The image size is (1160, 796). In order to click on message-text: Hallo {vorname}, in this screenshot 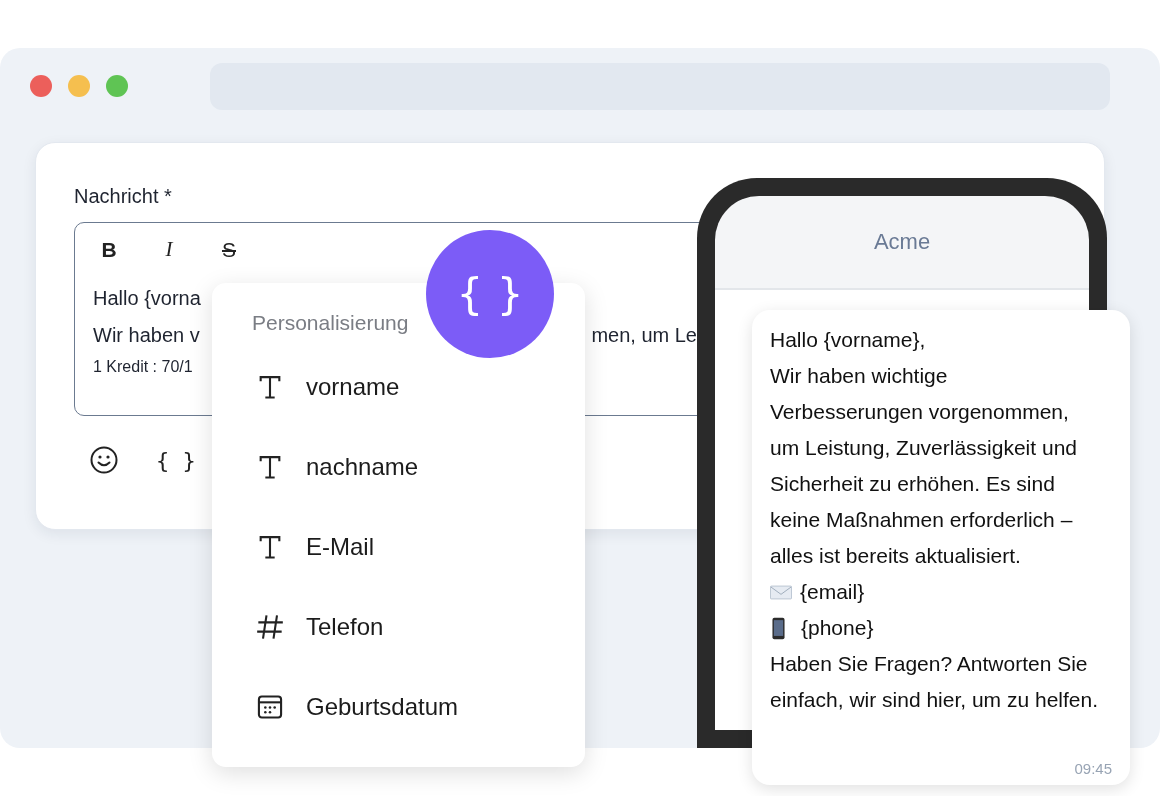, I will do `click(848, 340)`.